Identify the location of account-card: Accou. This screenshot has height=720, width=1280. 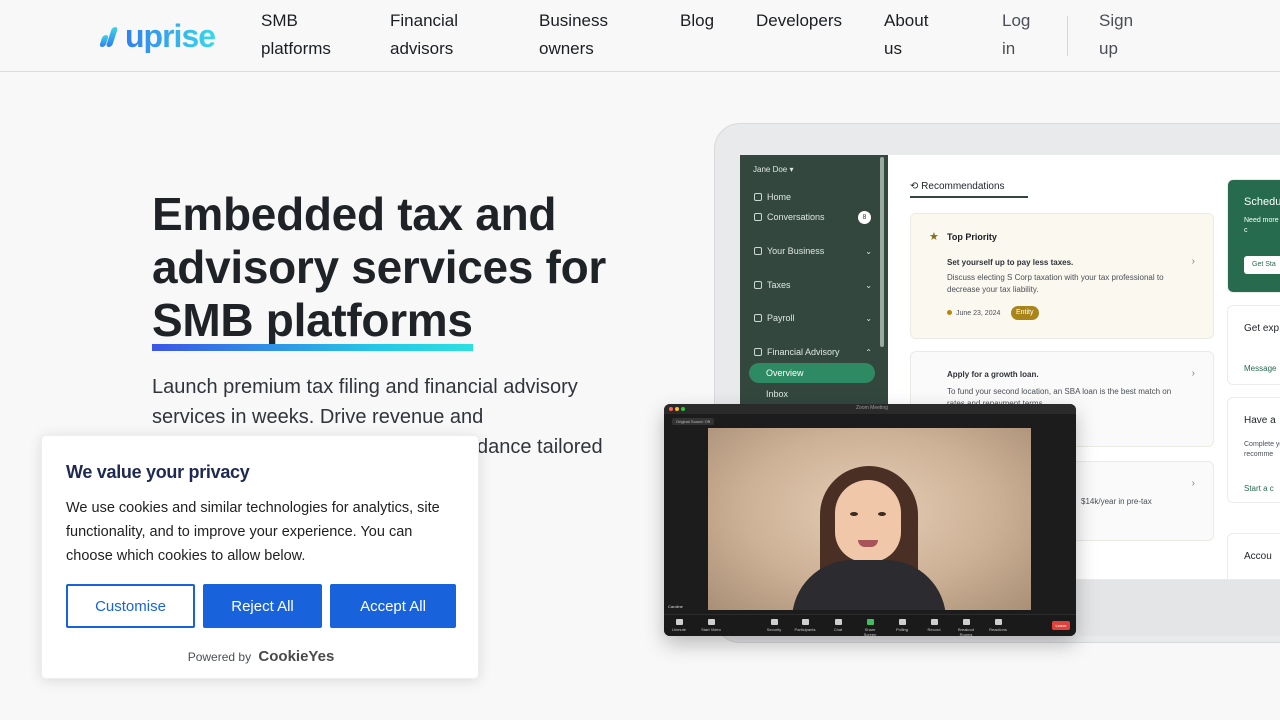
(1253, 556).